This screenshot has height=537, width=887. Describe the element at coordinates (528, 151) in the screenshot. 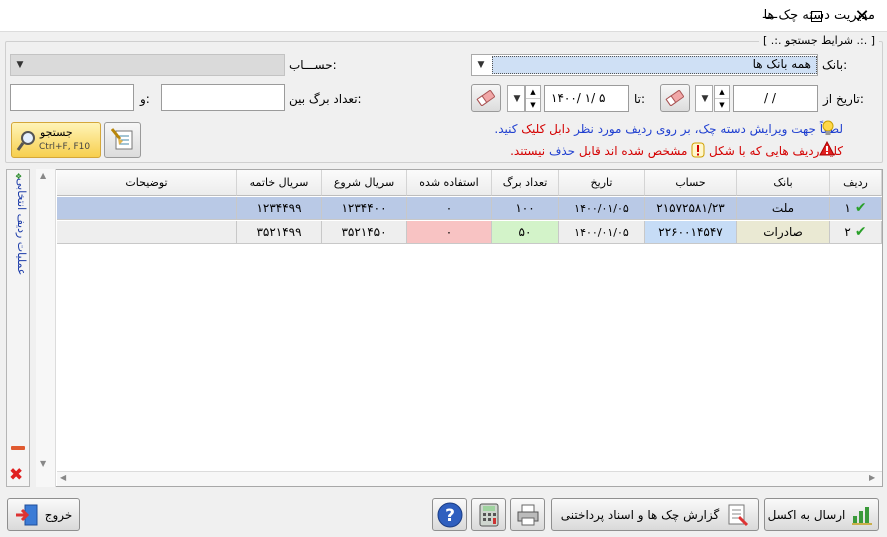

I see `hint-delete-suffix: نیستند.` at that location.